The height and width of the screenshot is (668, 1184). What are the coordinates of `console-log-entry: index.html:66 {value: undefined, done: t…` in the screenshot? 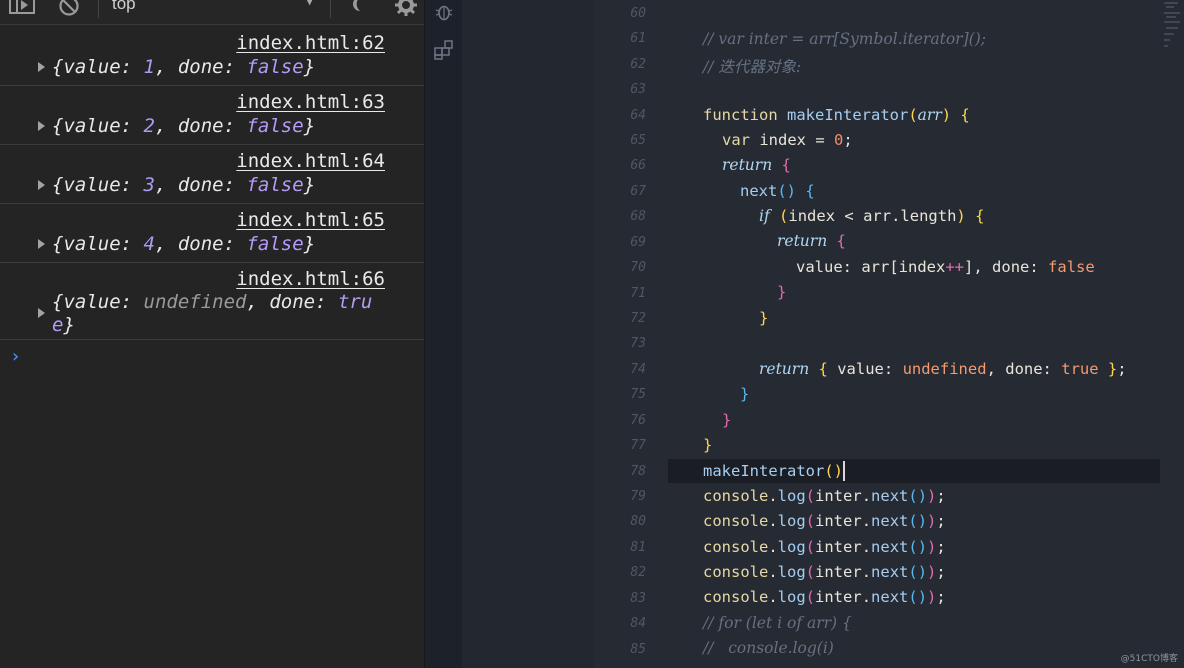 It's located at (212, 301).